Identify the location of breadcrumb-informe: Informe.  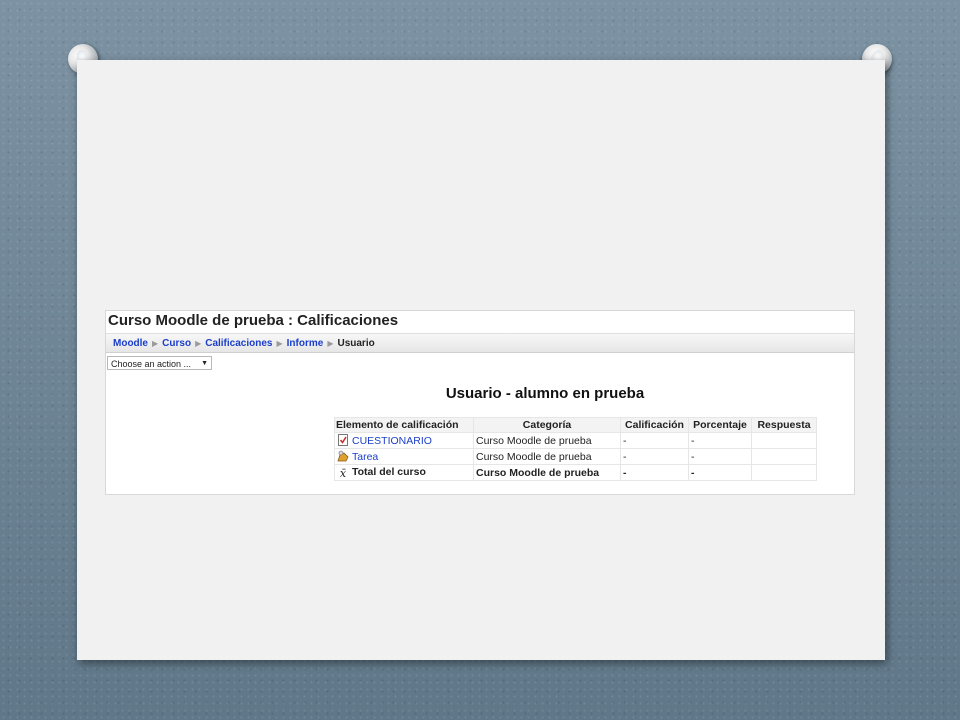
(305, 343).